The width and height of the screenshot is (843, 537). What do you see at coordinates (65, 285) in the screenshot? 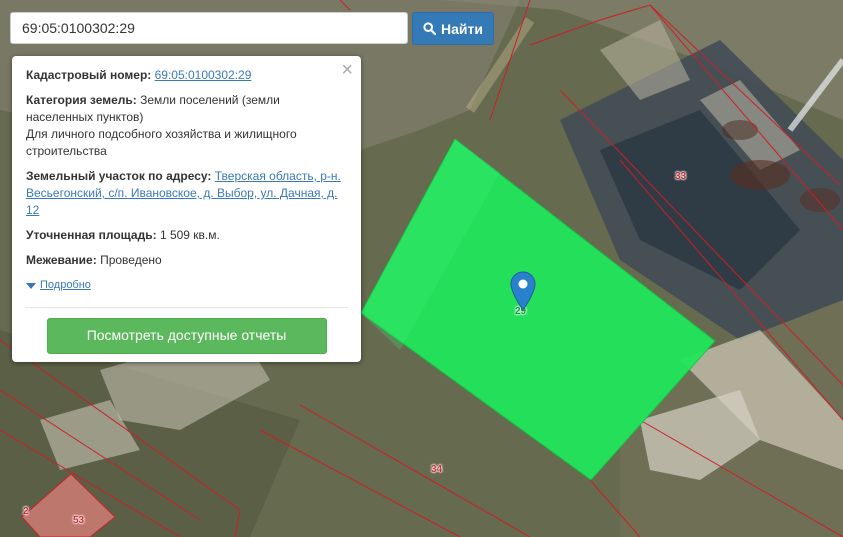
I see `details-link: Подробно` at bounding box center [65, 285].